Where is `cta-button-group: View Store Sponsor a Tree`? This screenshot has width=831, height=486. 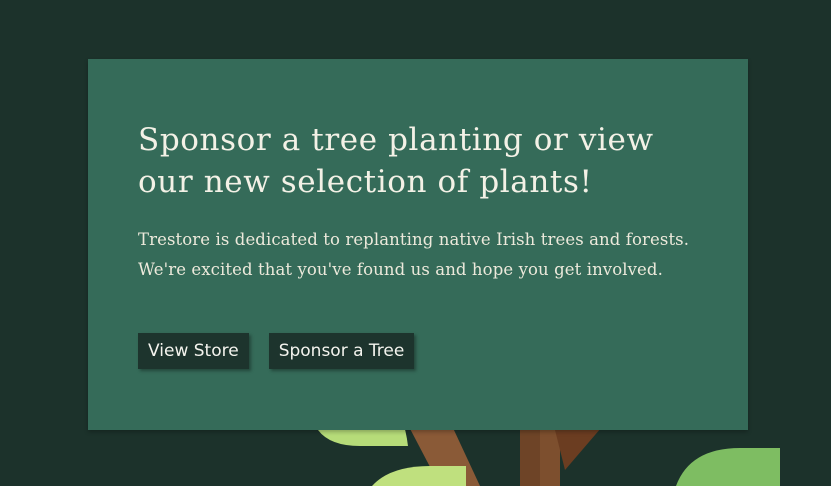 cta-button-group: View Store Sponsor a Tree is located at coordinates (276, 351).